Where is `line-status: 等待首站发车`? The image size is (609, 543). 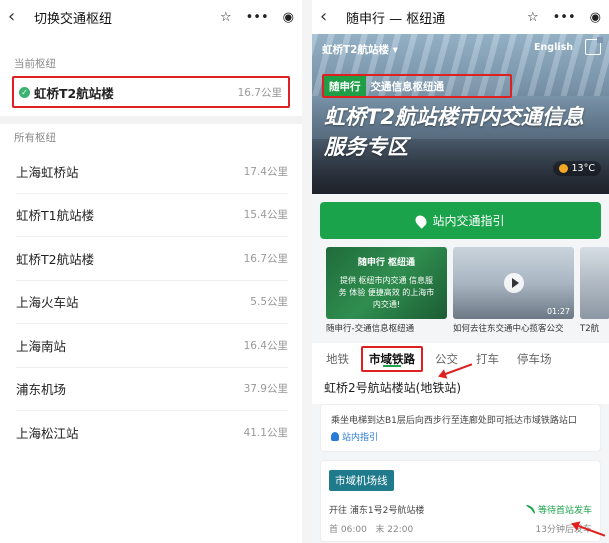 line-status: 等待首站发车 is located at coordinates (558, 509).